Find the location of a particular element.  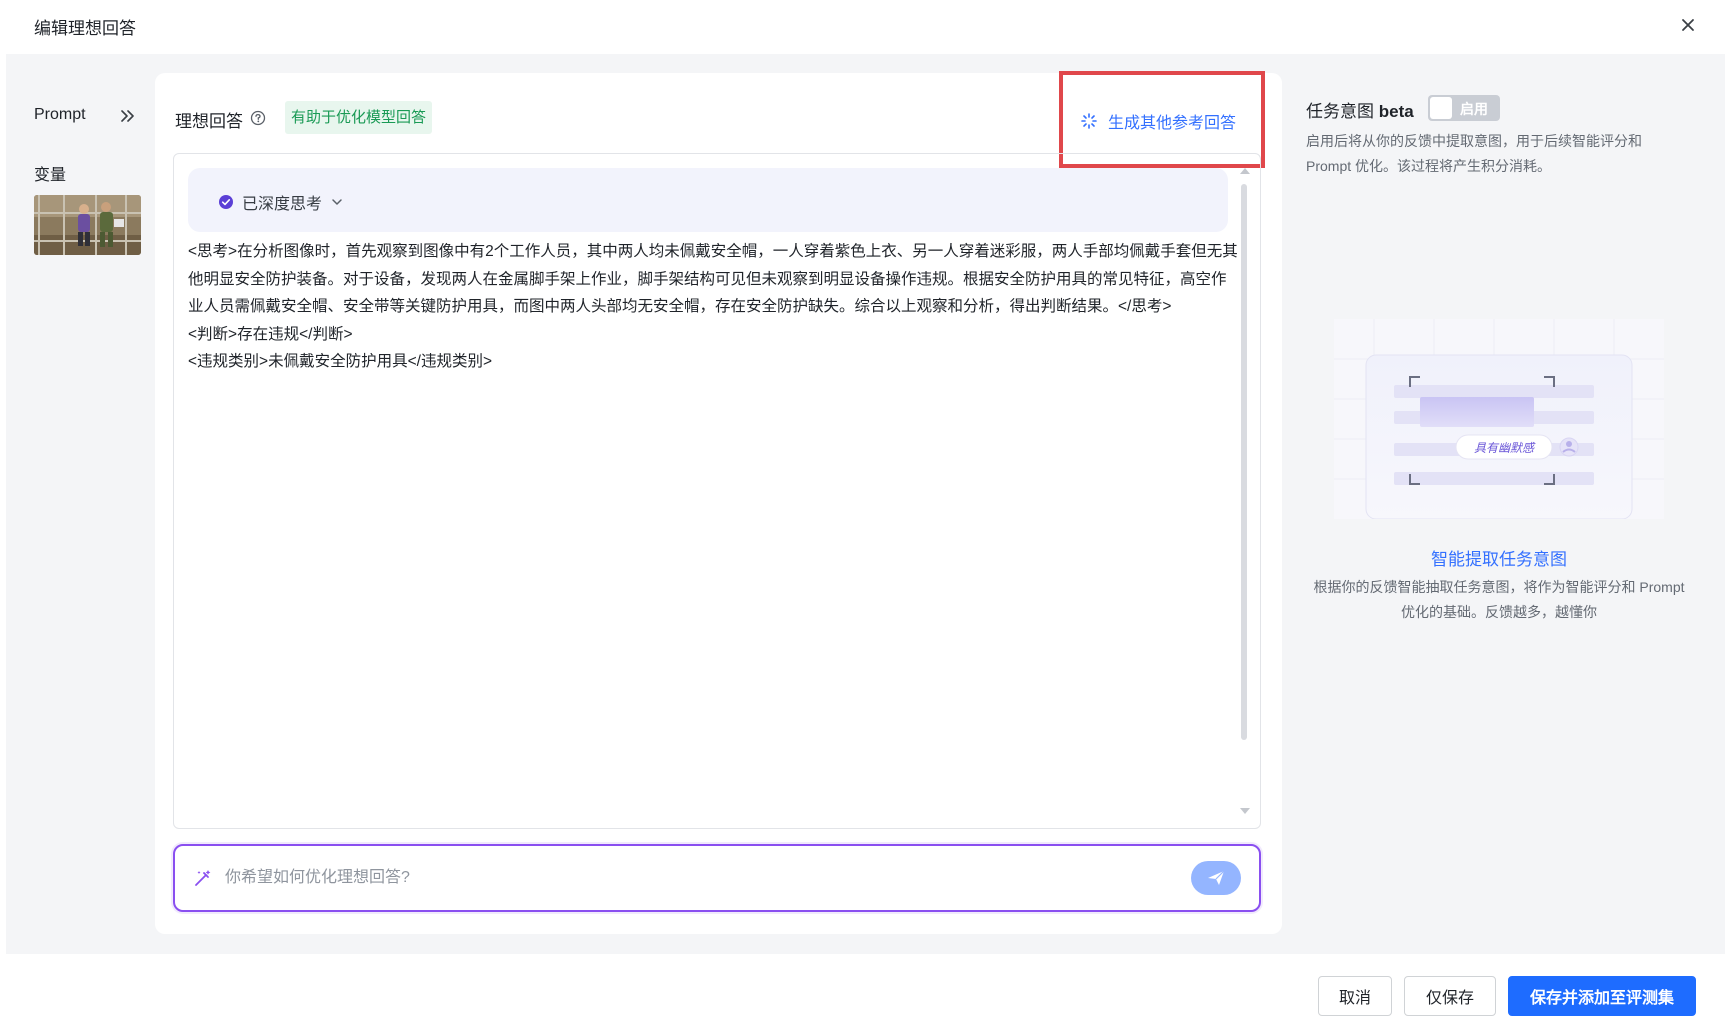

modal-title: 编辑理想回答 is located at coordinates (85, 28).